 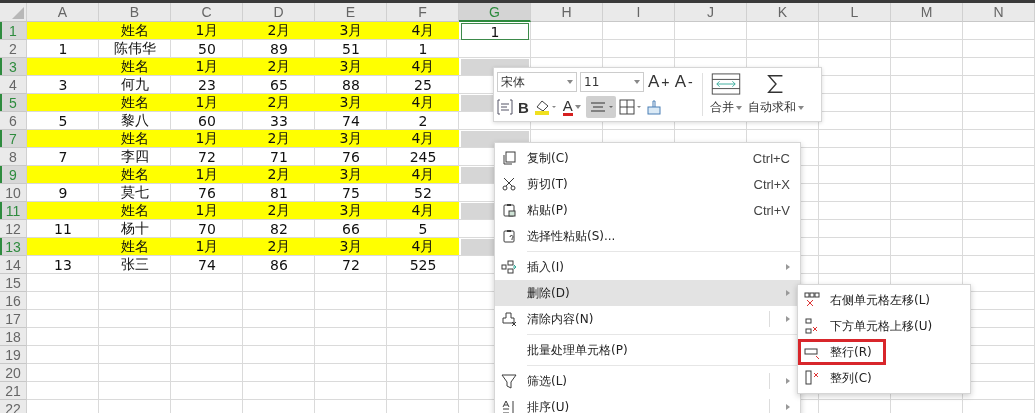 What do you see at coordinates (13, 301) in the screenshot?
I see `row-header: 16` at bounding box center [13, 301].